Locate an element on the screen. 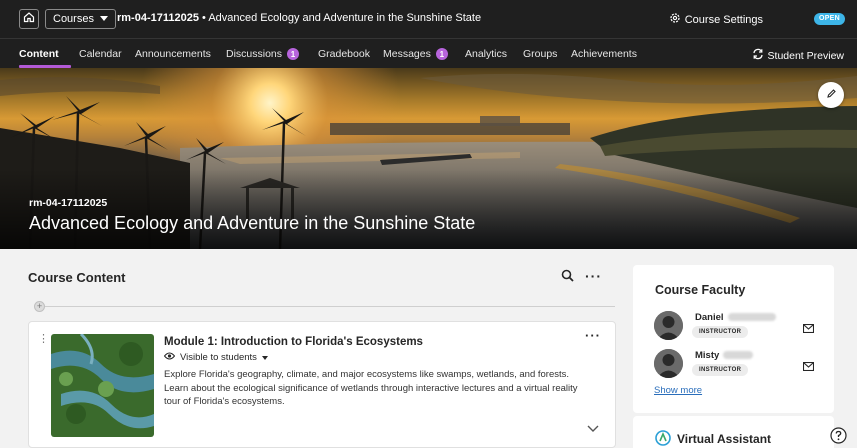 The height and width of the screenshot is (448, 857). home-icon is located at coordinates (29, 19).